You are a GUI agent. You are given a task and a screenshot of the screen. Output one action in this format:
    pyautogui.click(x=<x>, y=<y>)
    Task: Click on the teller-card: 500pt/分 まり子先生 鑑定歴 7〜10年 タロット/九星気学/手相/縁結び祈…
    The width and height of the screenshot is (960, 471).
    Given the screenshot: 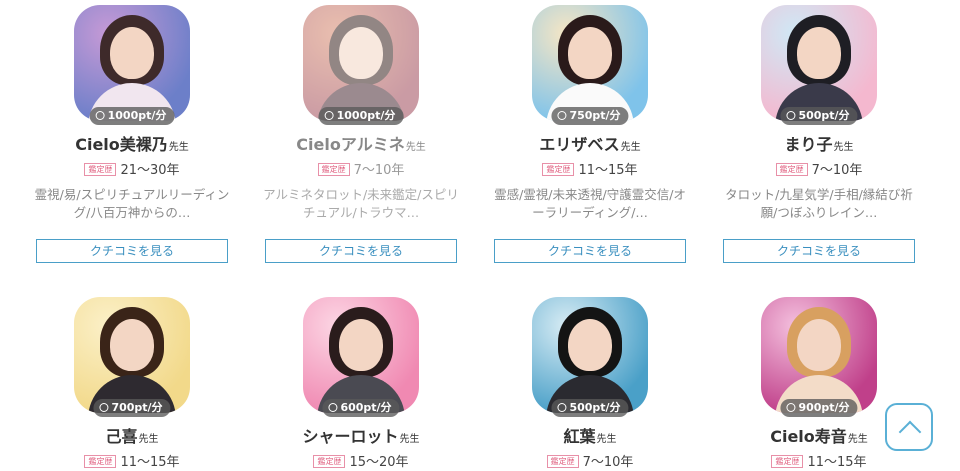 What is the action you would take?
    pyautogui.click(x=819, y=134)
    